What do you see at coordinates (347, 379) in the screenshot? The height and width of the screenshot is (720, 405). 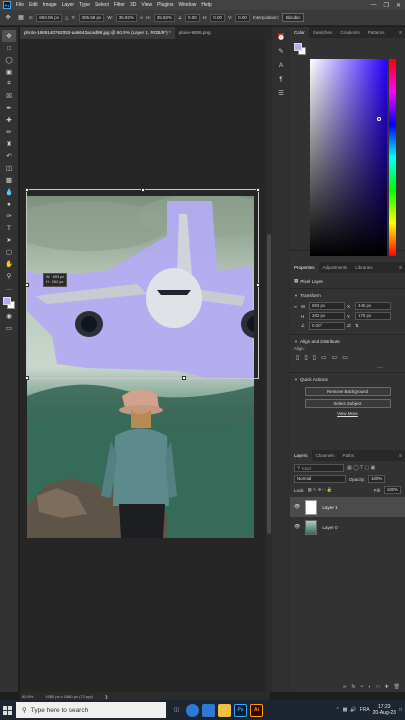 I see `quick-actions-header: ▼ Quick Actions` at bounding box center [347, 379].